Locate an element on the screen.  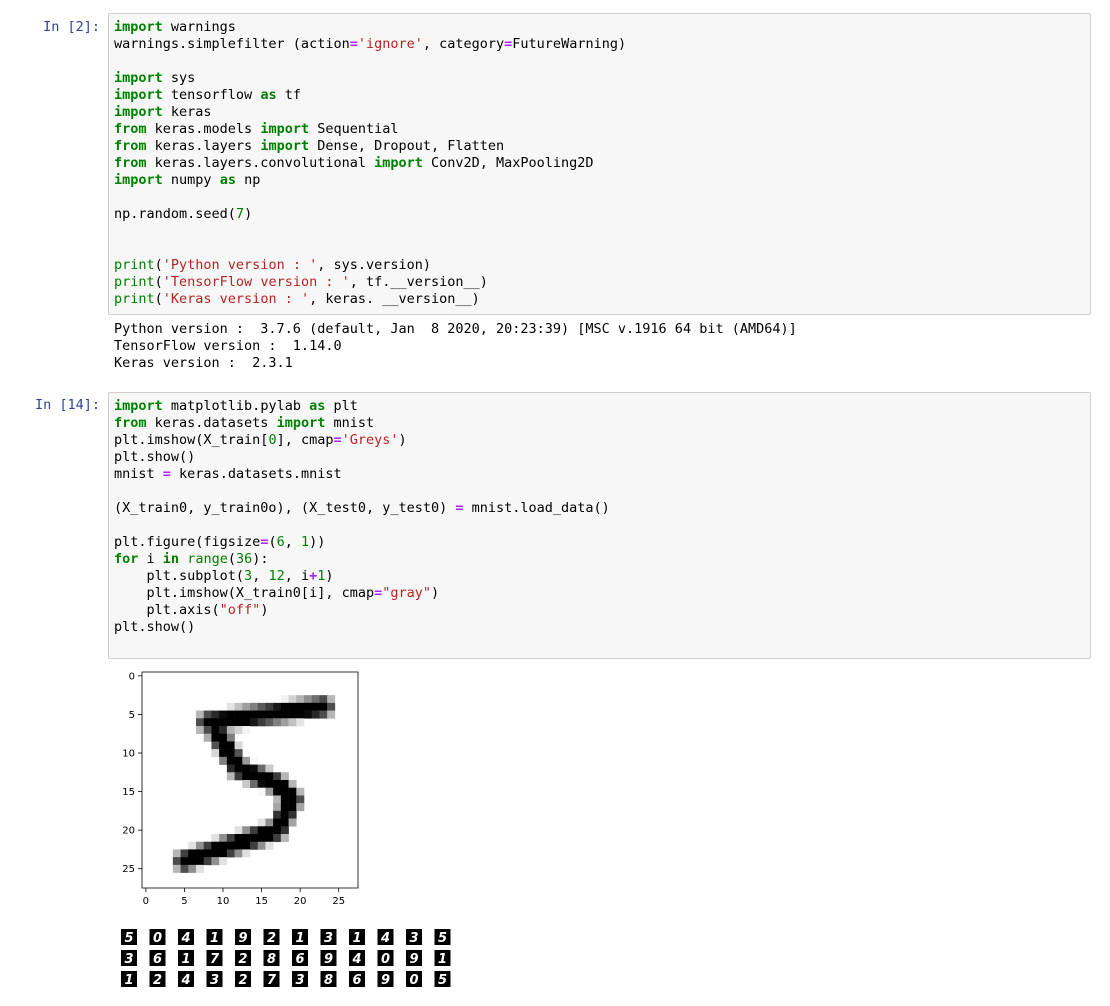
code-token: numpy is located at coordinates (191, 180).